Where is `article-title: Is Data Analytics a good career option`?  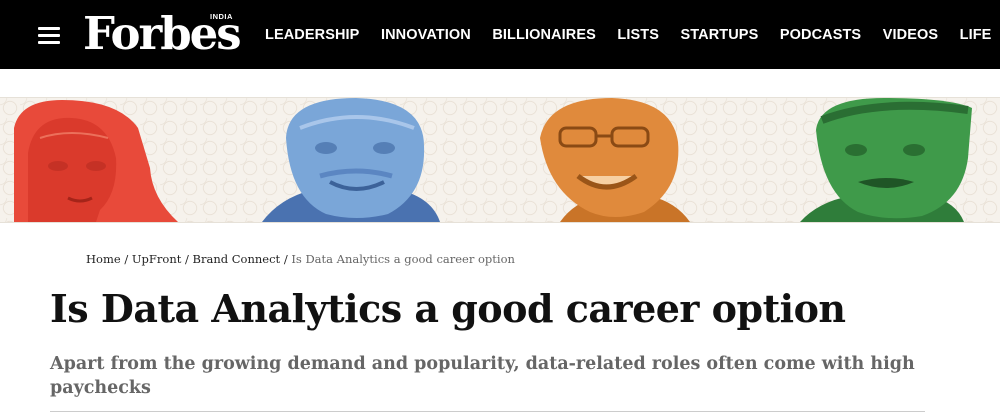 article-title: Is Data Analytics a good career option is located at coordinates (448, 308).